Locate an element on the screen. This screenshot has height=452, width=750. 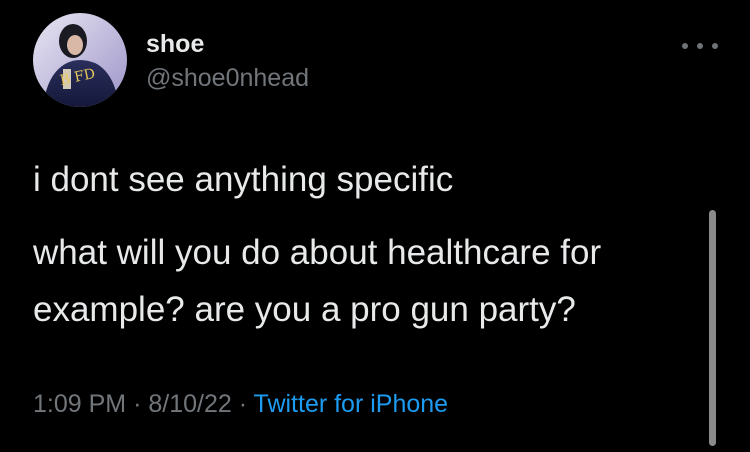
scrollbar is located at coordinates (712, 328).